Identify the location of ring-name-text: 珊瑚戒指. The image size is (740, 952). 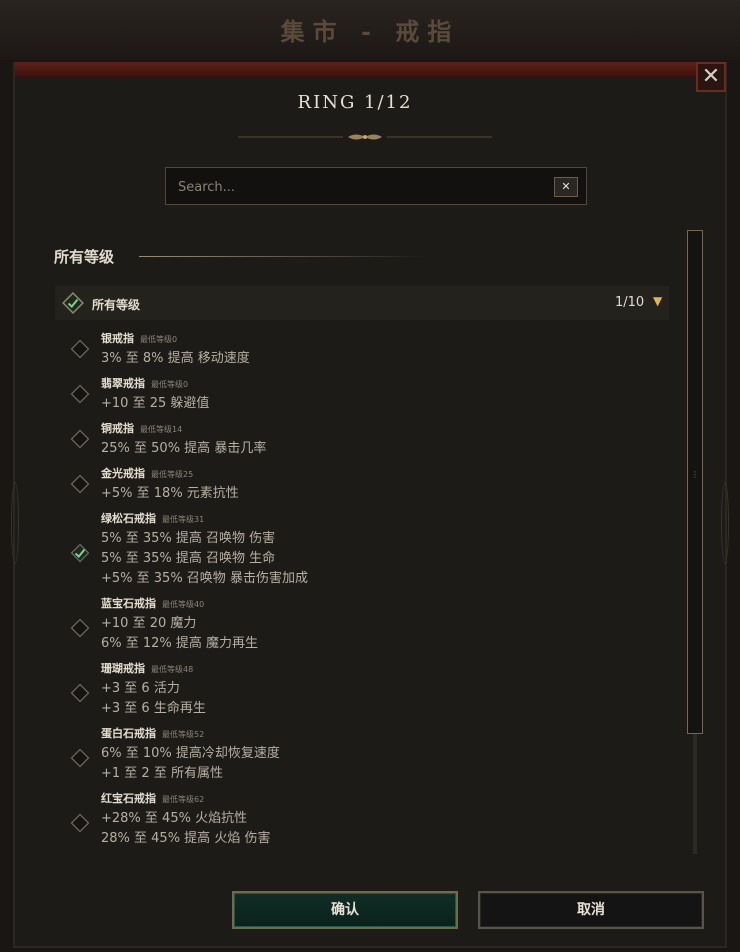
(123, 668).